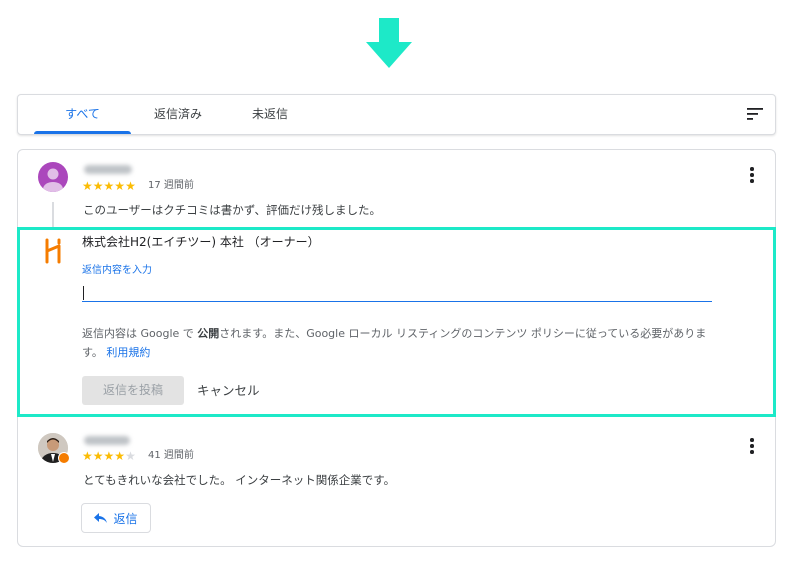 The width and height of the screenshot is (802, 561). What do you see at coordinates (171, 455) in the screenshot?
I see `review-time: 41 週間前` at bounding box center [171, 455].